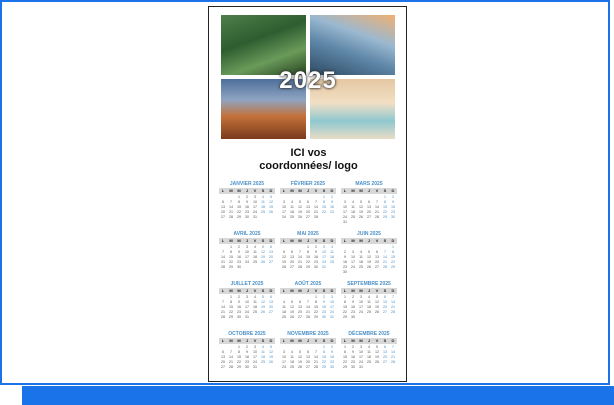  I want to click on month-title: JUIN 2025, so click(369, 234).